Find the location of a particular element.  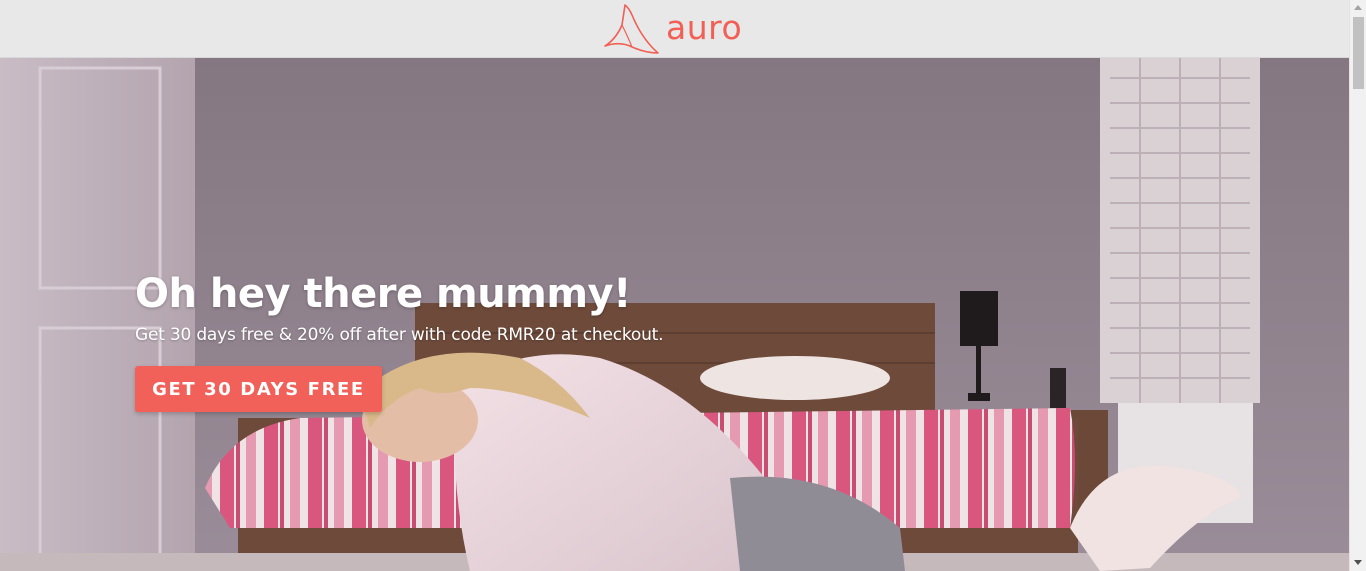

scroll-down-arrow-icon is located at coordinates (1358, 562).